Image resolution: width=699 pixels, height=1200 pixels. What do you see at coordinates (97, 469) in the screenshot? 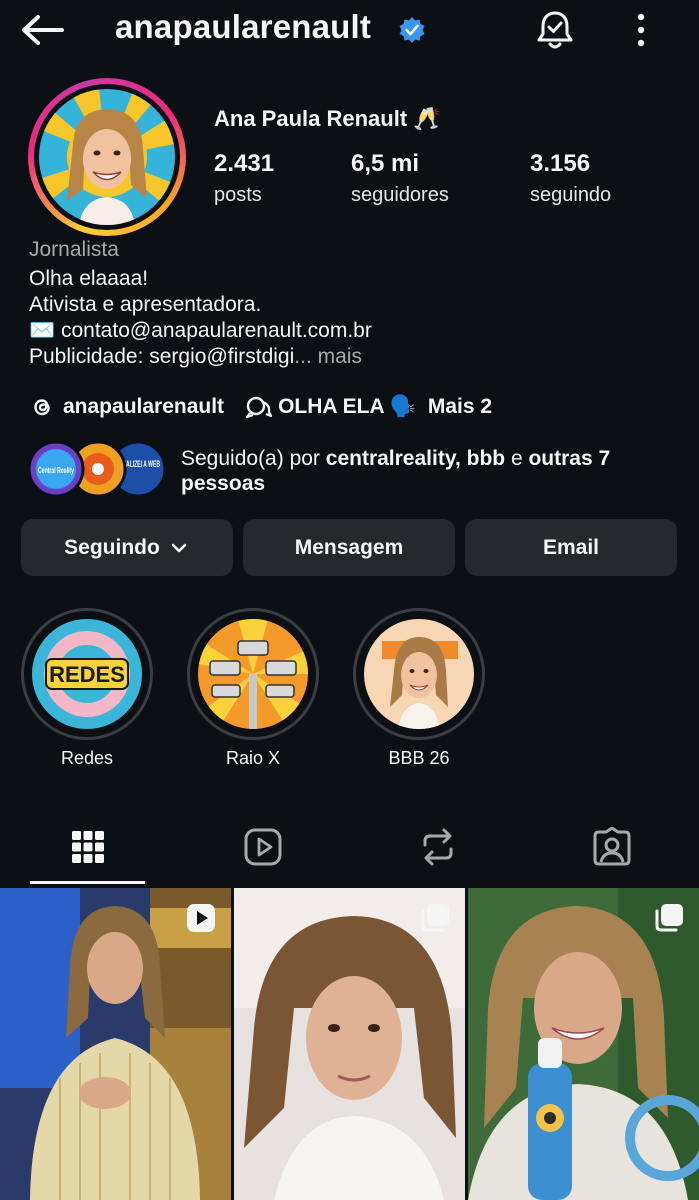
I see `mutual-followers-avatars: ATUALIZEI A WEB Central Reality` at bounding box center [97, 469].